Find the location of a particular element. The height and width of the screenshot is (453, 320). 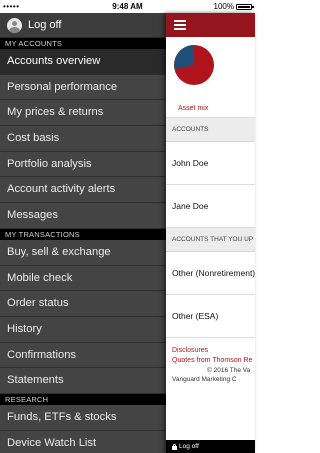

accounts-list: John Doe Jane Doe is located at coordinates (210, 185).